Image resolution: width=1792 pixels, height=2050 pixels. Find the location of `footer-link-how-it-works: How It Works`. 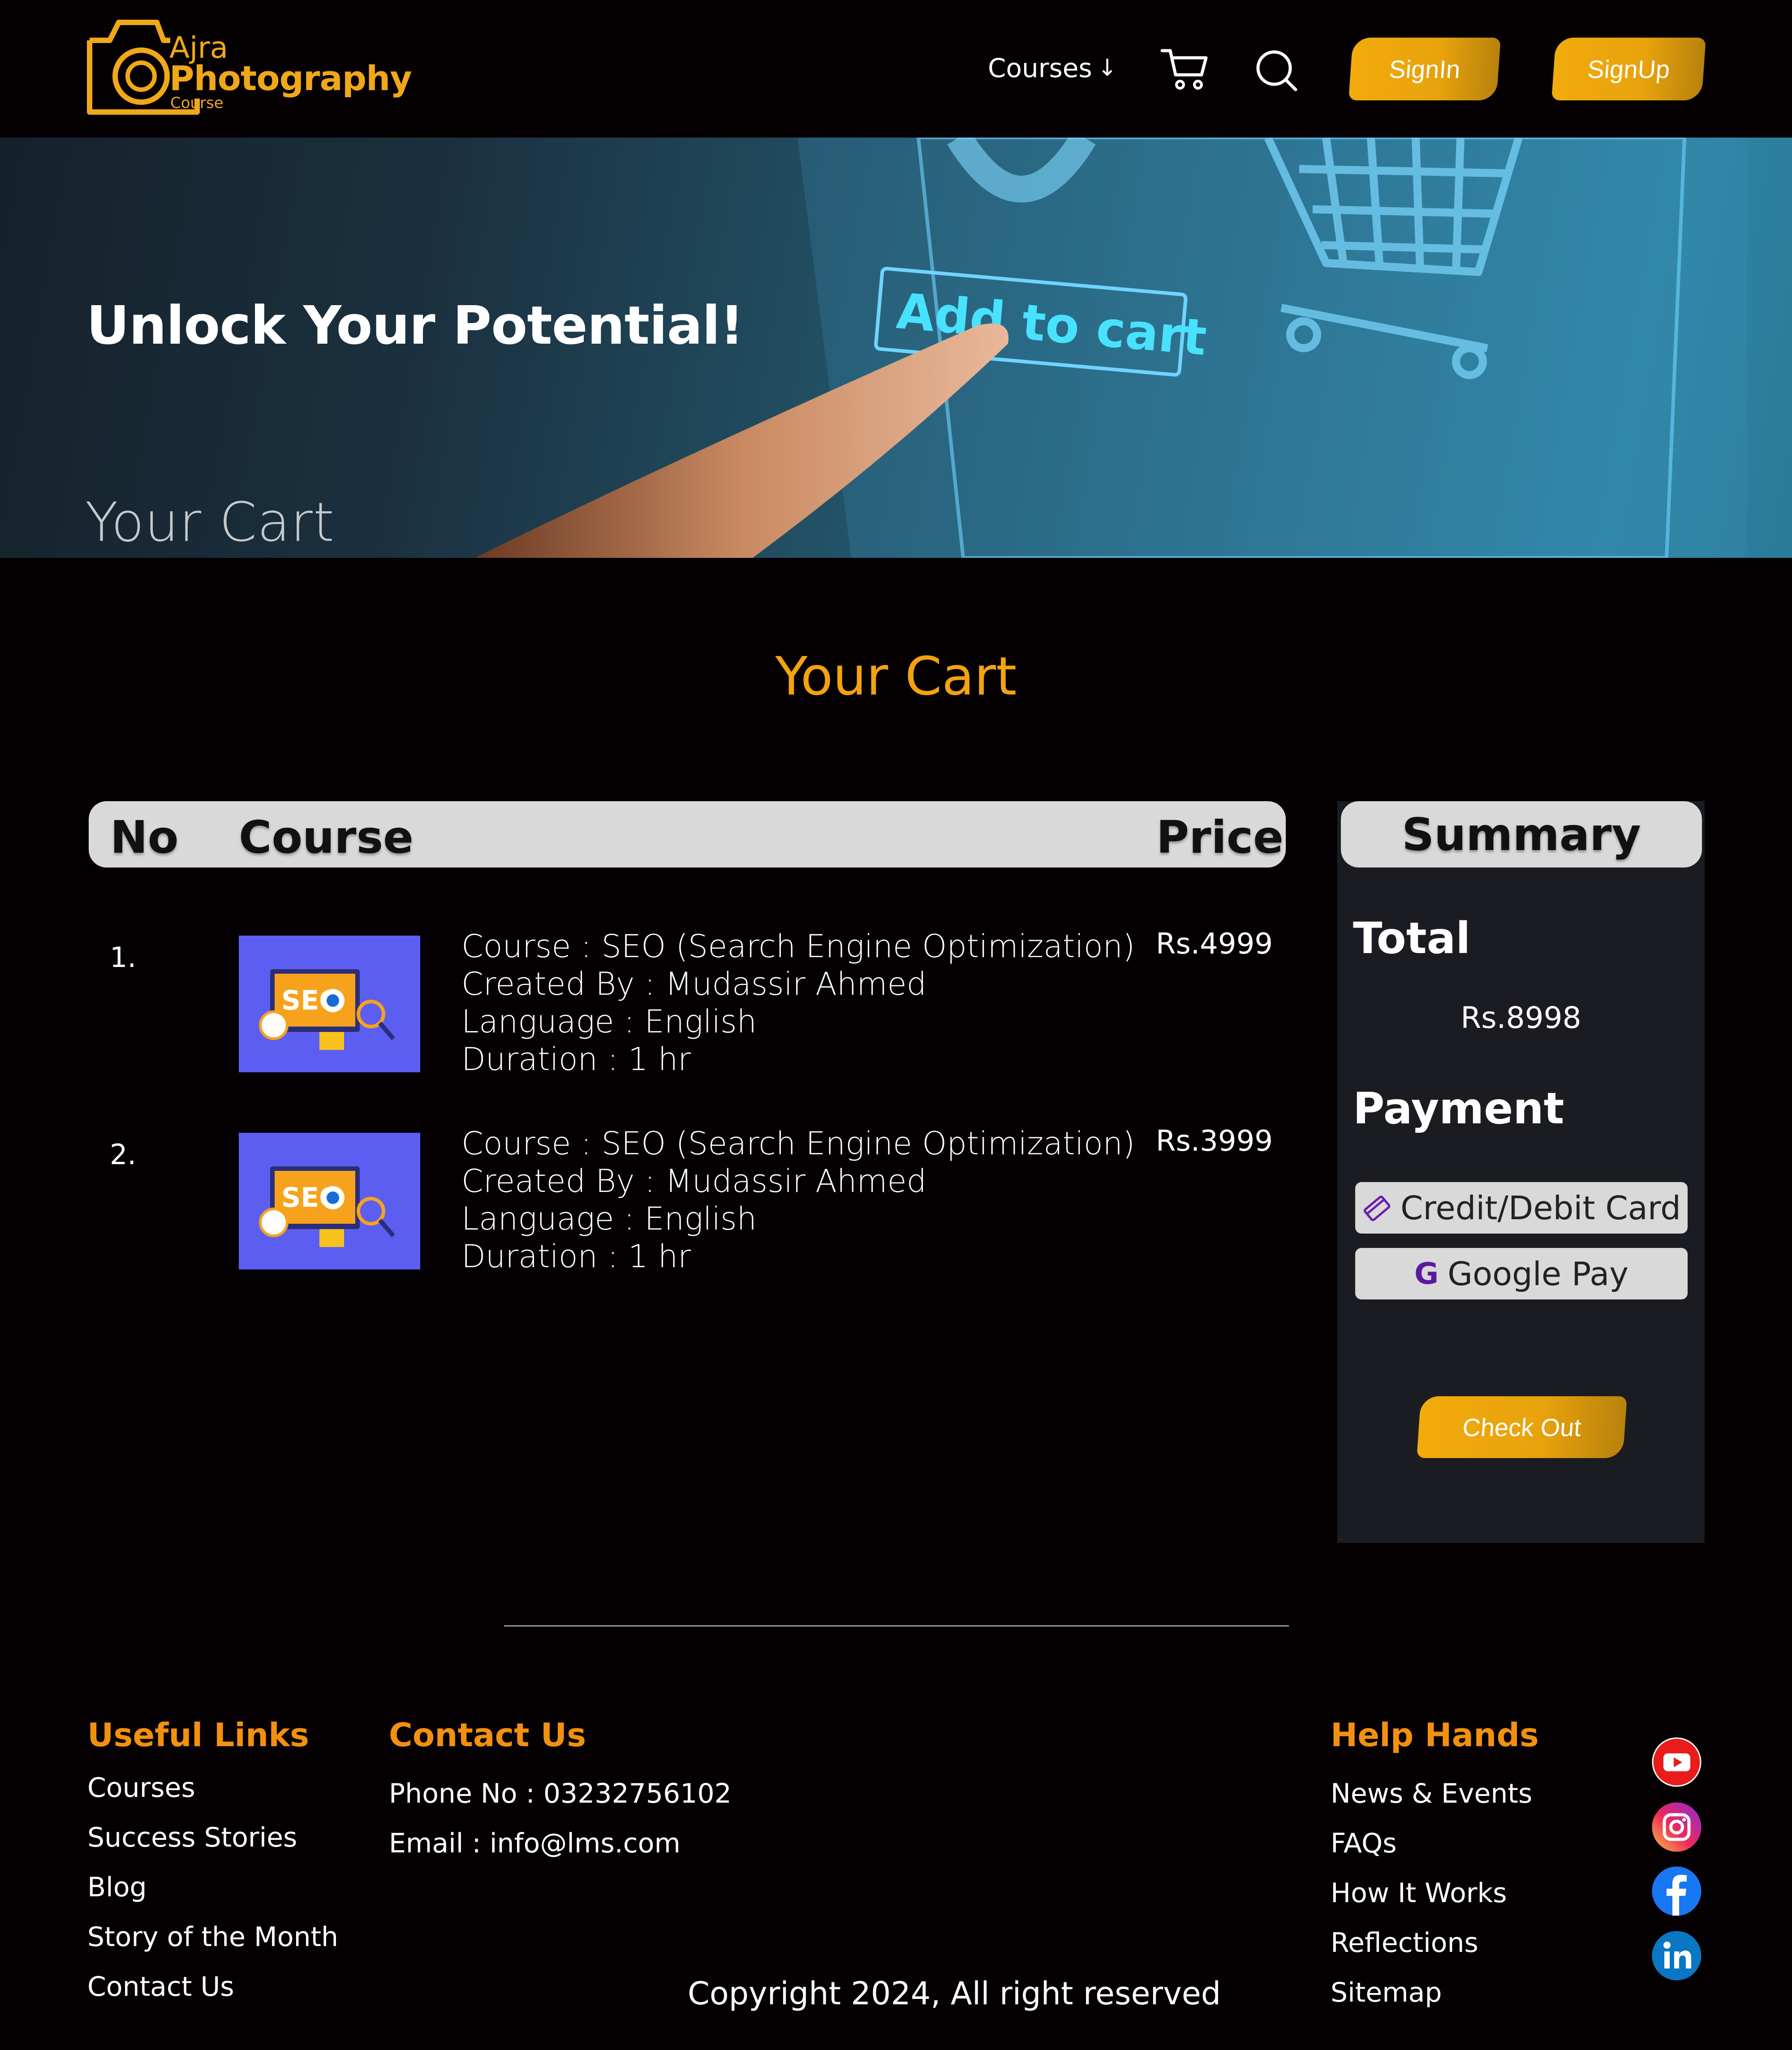

footer-link-how-it-works: How It Works is located at coordinates (1431, 1902).